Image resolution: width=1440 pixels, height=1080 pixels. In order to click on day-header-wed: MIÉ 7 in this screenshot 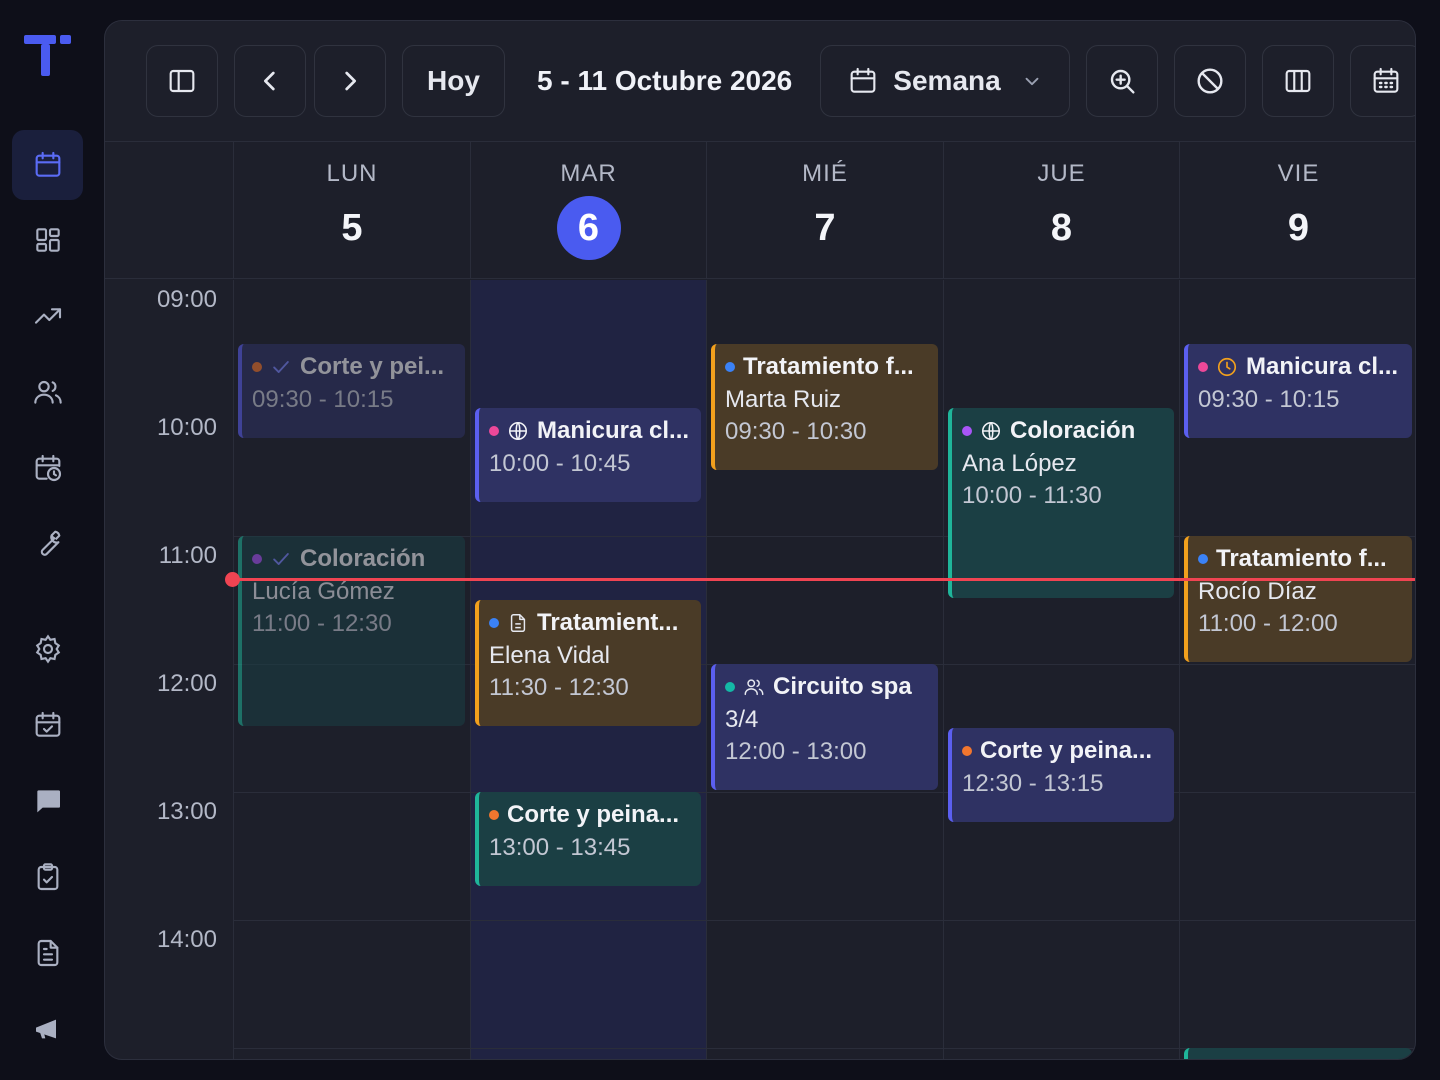, I will do `click(824, 210)`.